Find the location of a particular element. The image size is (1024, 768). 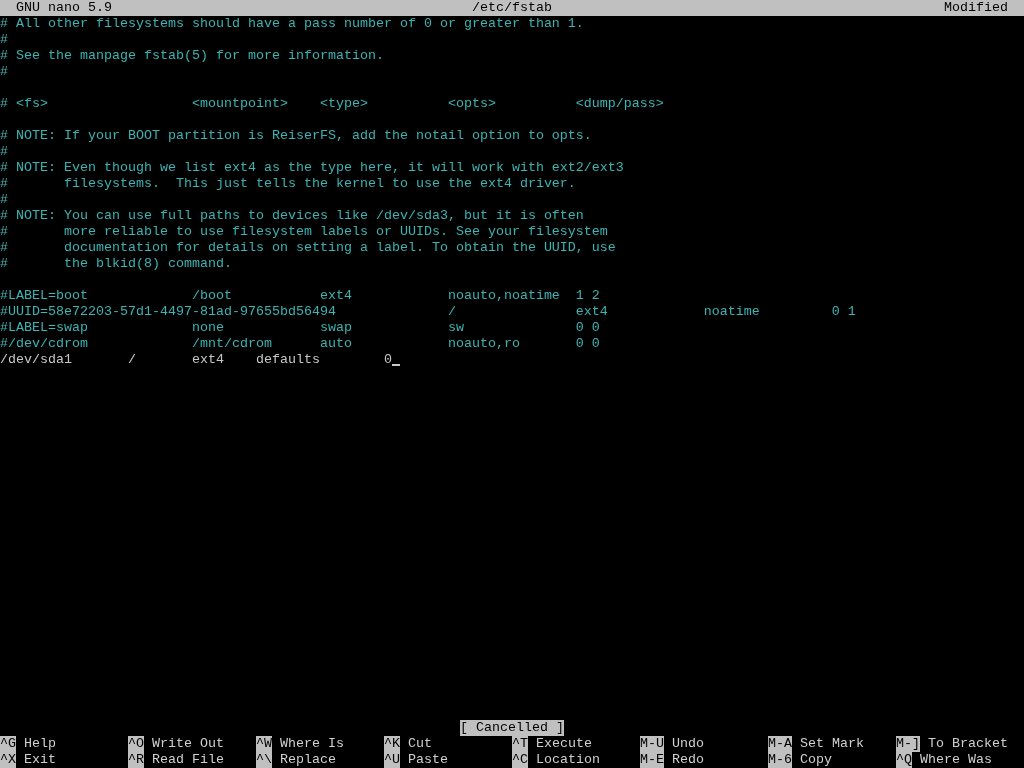

shortcut-label: Execute is located at coordinates (564, 744).